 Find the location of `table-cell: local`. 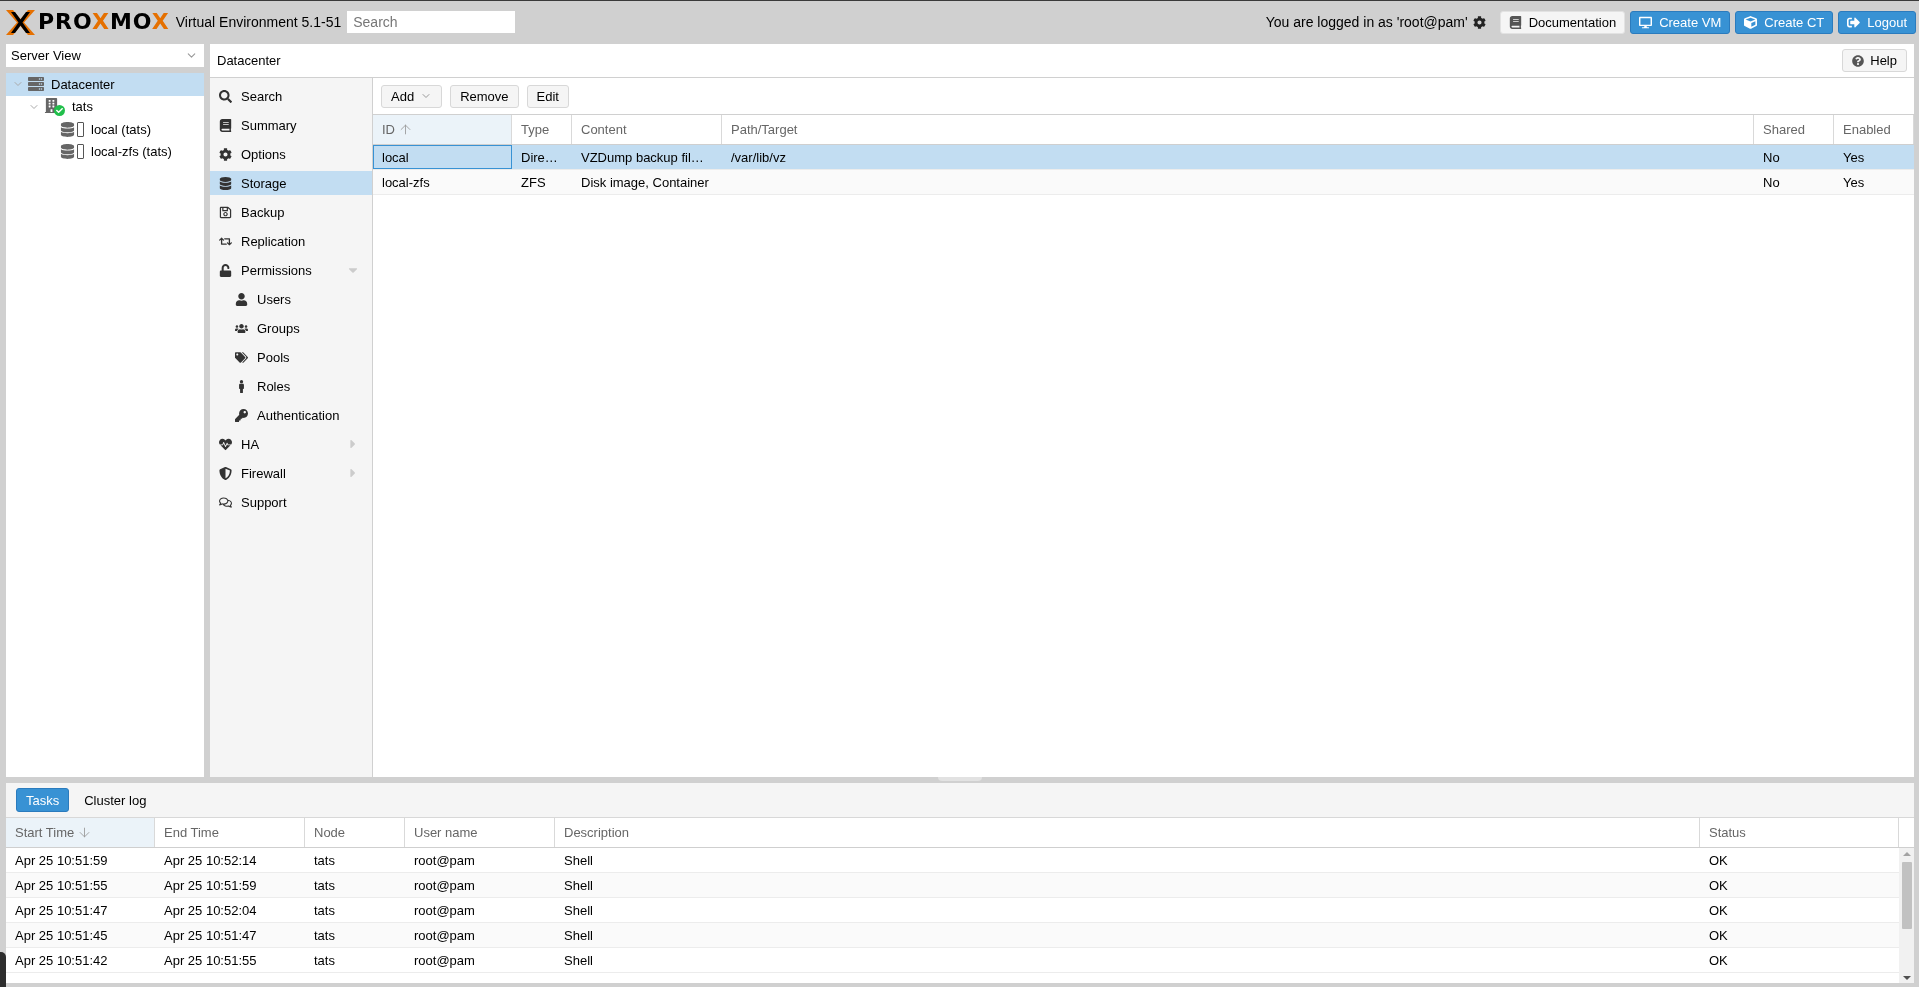

table-cell: local is located at coordinates (442, 157).